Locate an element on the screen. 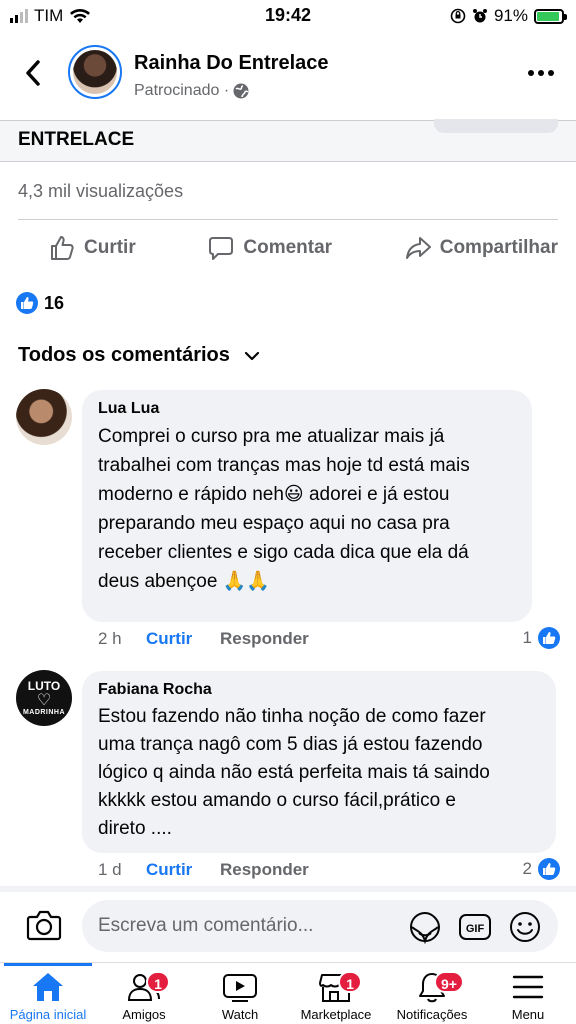 The width and height of the screenshot is (576, 1024). gif-icon: GIF is located at coordinates (475, 927).